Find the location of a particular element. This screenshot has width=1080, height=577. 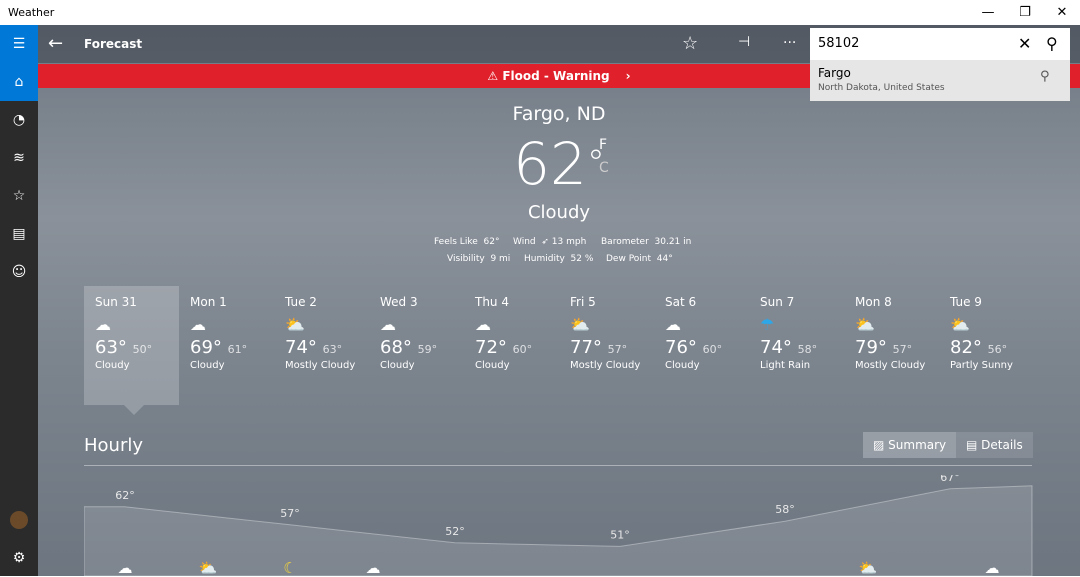

current-temp: 62° is located at coordinates (559, 164).